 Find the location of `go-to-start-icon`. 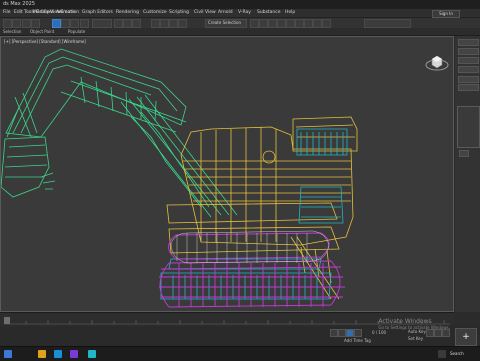

go-to-start-icon is located at coordinates (334, 333).